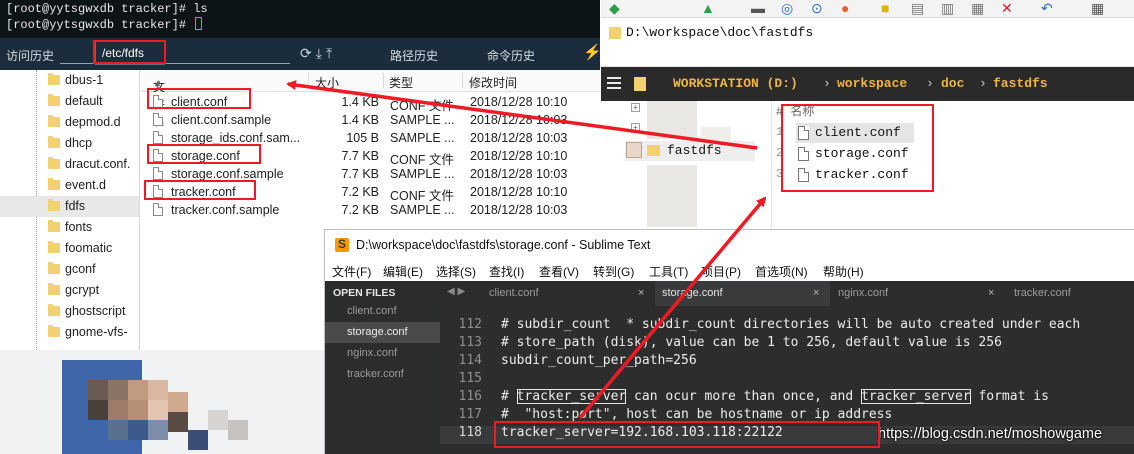  I want to click on menu-view: 查看(V), so click(559, 271).